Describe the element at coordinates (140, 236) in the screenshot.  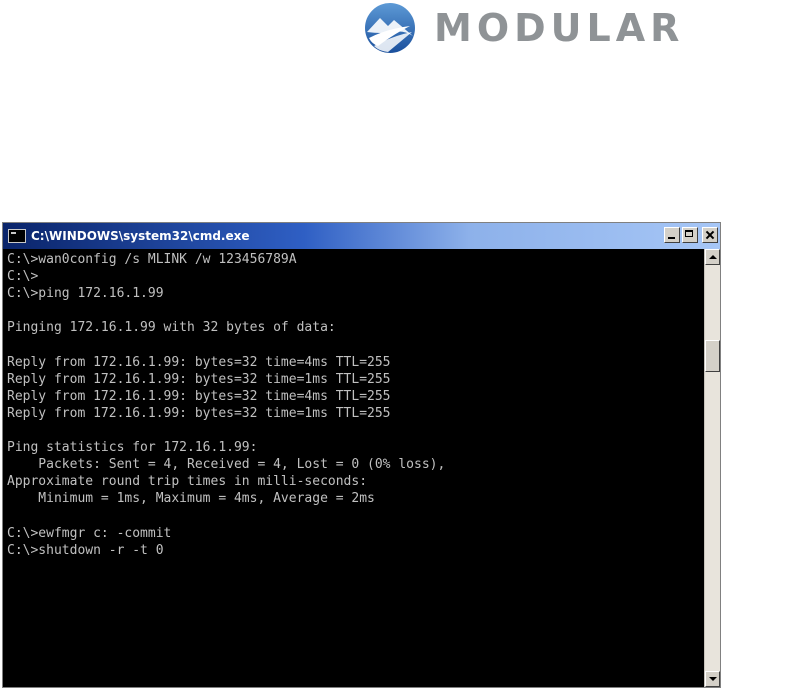
I see `window-title: C:\WINDOWS\system32\cmd.exe` at that location.